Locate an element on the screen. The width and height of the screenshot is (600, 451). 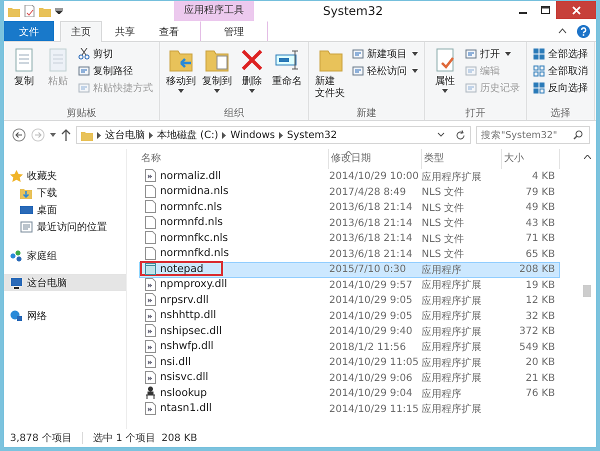
modified-date-cell-text: 2014/10/29 9:40 is located at coordinates (371, 332).